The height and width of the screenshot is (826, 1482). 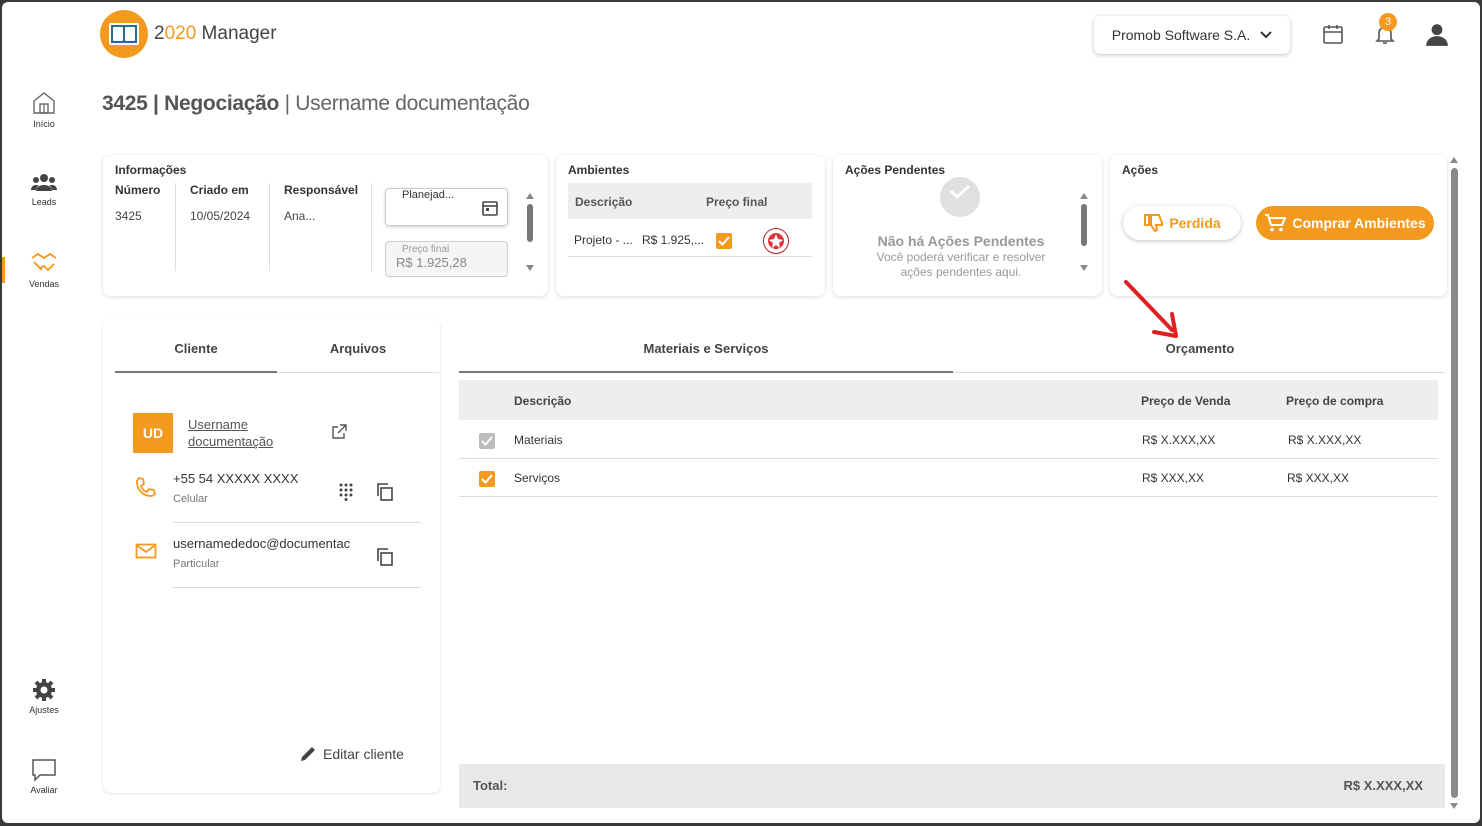 I want to click on row-preco-venda: R$ X.XXX,XX, so click(x=1179, y=440).